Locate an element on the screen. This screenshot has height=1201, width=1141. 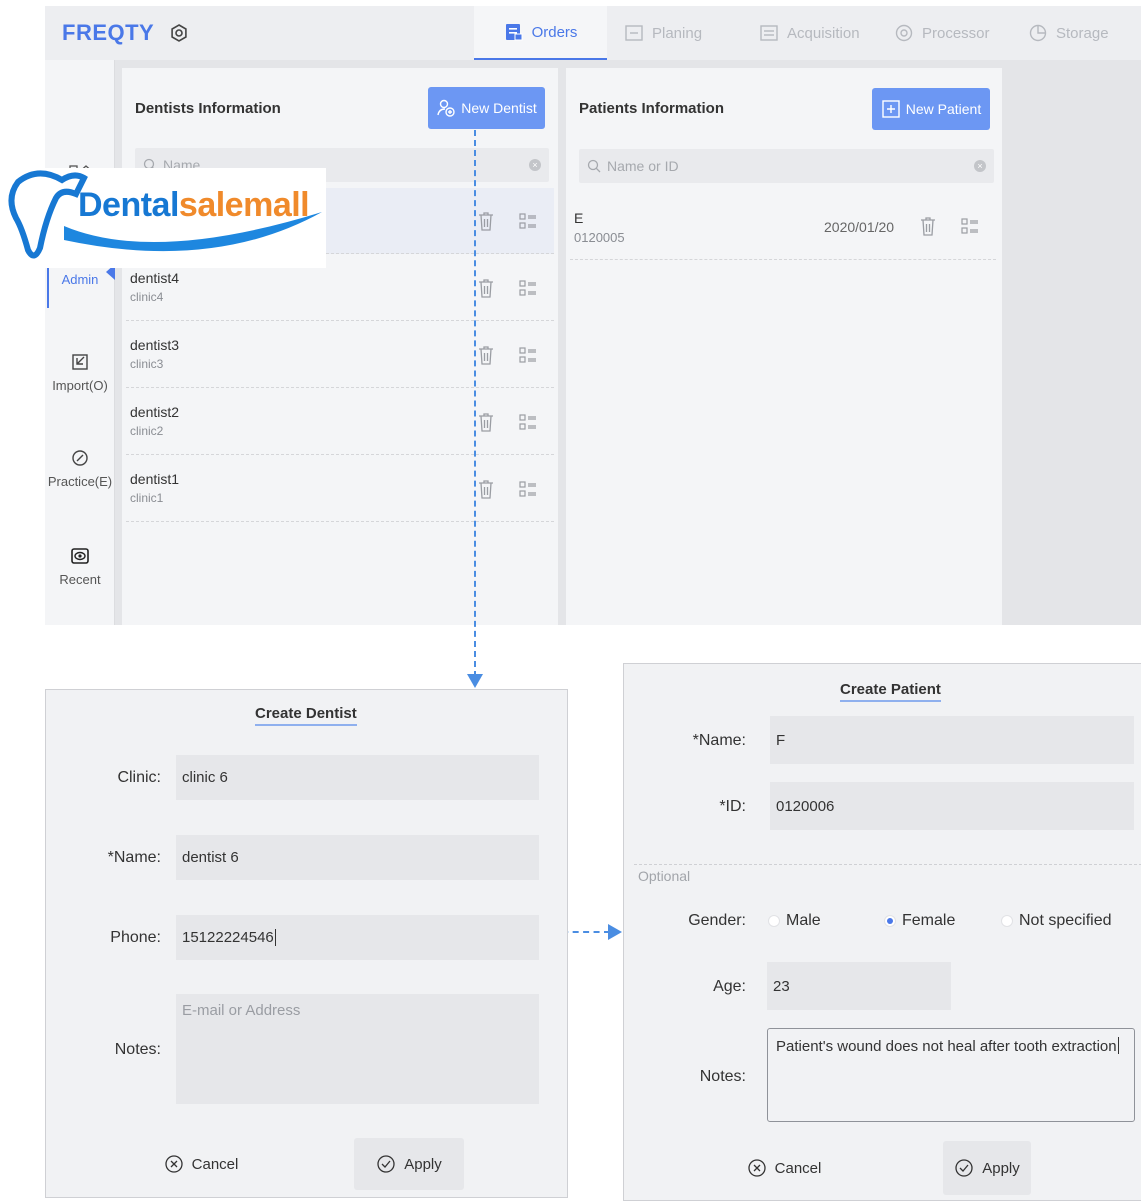
dentist-name: dentist2 is located at coordinates (155, 412).